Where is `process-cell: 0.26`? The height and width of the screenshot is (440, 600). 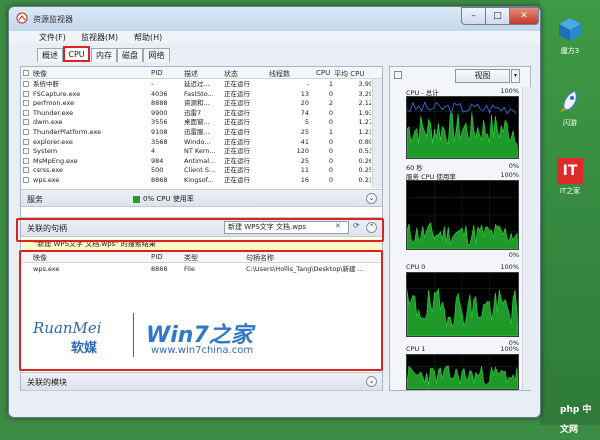 process-cell: 0.26 is located at coordinates (364, 160).